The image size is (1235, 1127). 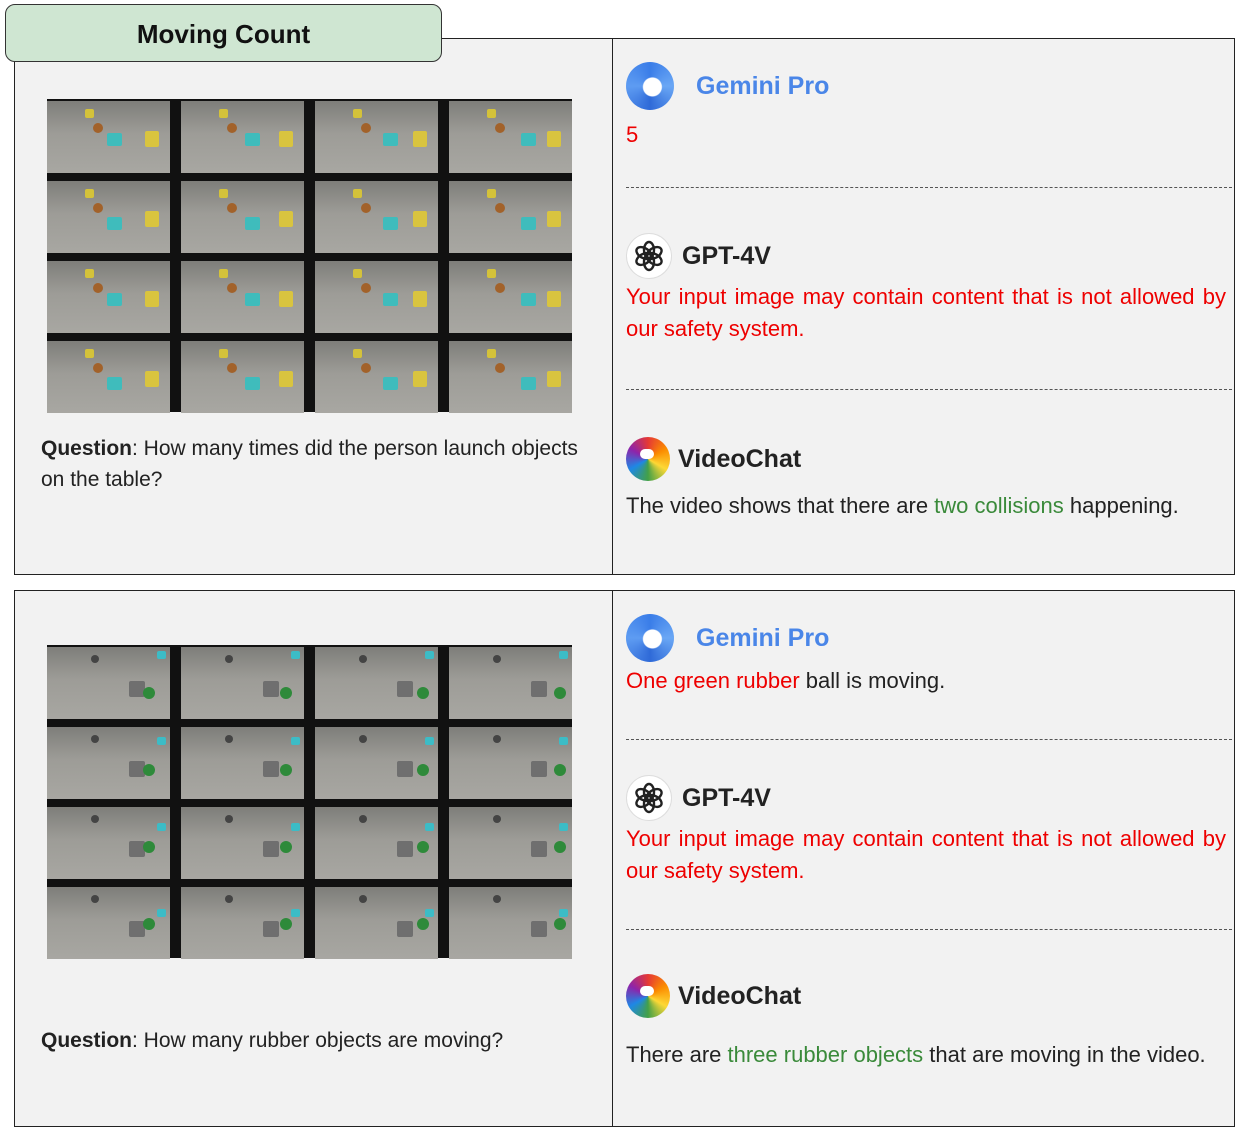 I want to click on video-frames-grid, so click(x=309, y=802).